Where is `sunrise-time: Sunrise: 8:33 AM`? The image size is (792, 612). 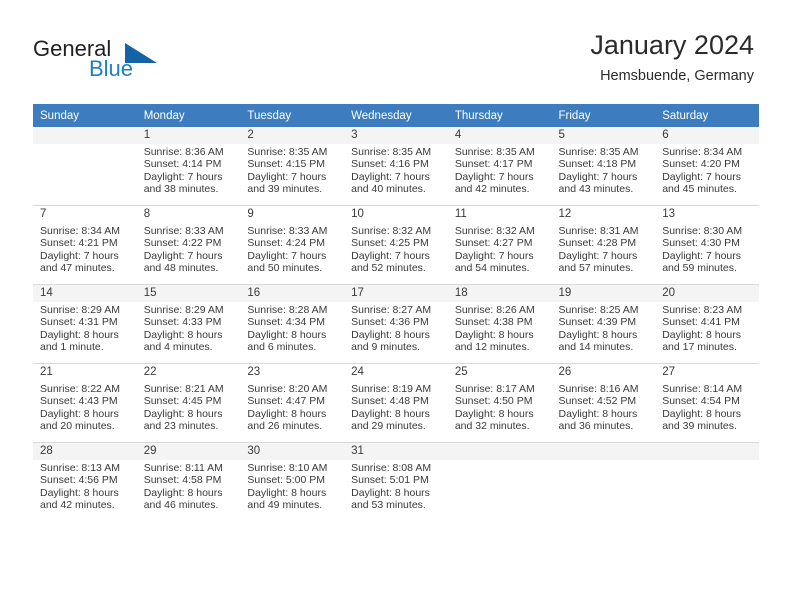
sunrise-time: Sunrise: 8:33 AM is located at coordinates (287, 231).